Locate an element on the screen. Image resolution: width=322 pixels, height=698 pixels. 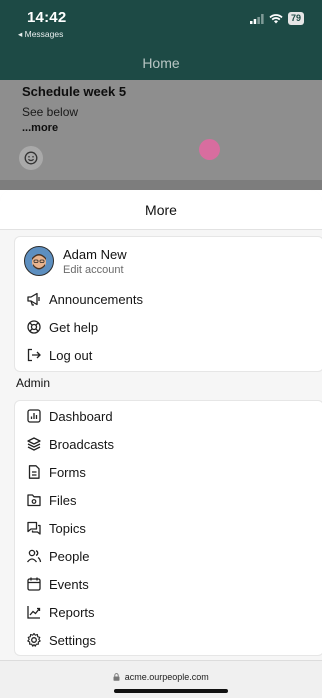
menu-item-get-help: Get help is located at coordinates (61, 327).